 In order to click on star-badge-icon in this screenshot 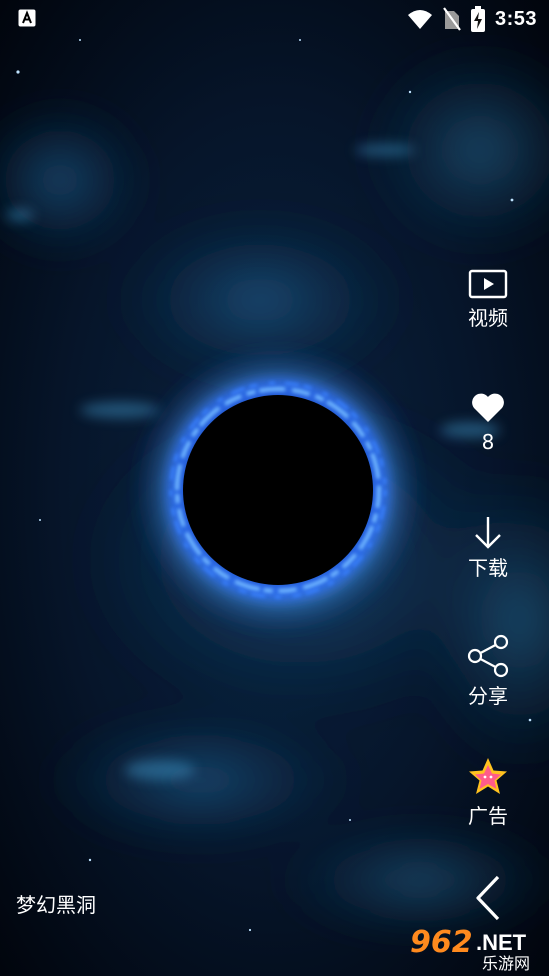, I will do `click(488, 776)`.